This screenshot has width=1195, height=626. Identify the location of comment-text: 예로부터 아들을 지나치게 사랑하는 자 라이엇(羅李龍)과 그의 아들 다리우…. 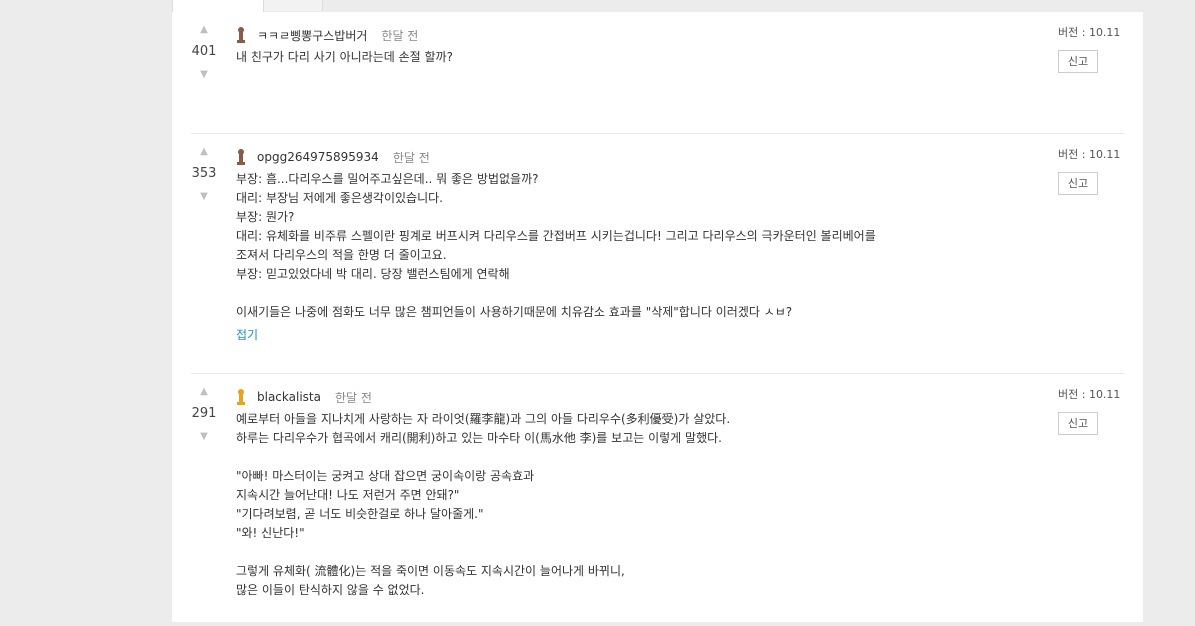
(483, 504).